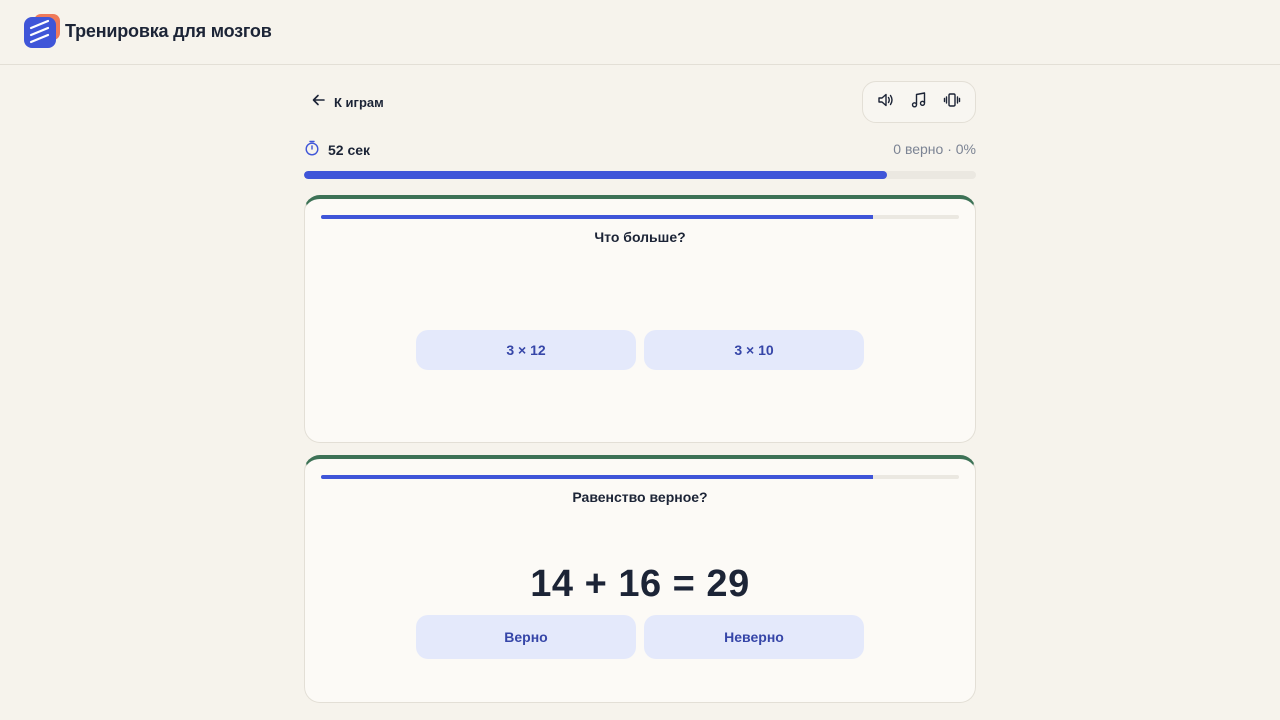 The width and height of the screenshot is (1280, 720). What do you see at coordinates (359, 102) in the screenshot?
I see `back-label: К играм` at bounding box center [359, 102].